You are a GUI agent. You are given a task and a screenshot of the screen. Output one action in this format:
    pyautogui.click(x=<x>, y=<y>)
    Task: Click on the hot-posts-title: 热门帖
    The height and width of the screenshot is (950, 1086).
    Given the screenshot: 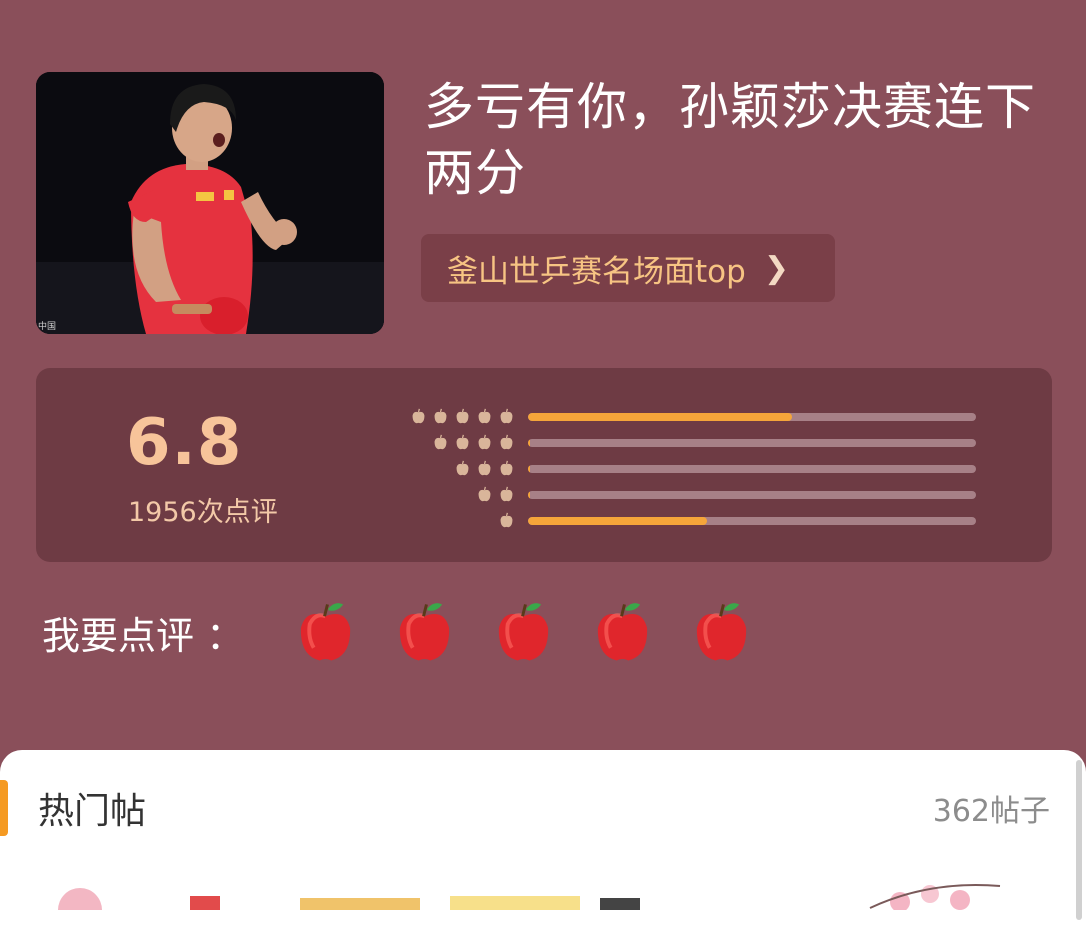 What is the action you would take?
    pyautogui.click(x=92, y=811)
    